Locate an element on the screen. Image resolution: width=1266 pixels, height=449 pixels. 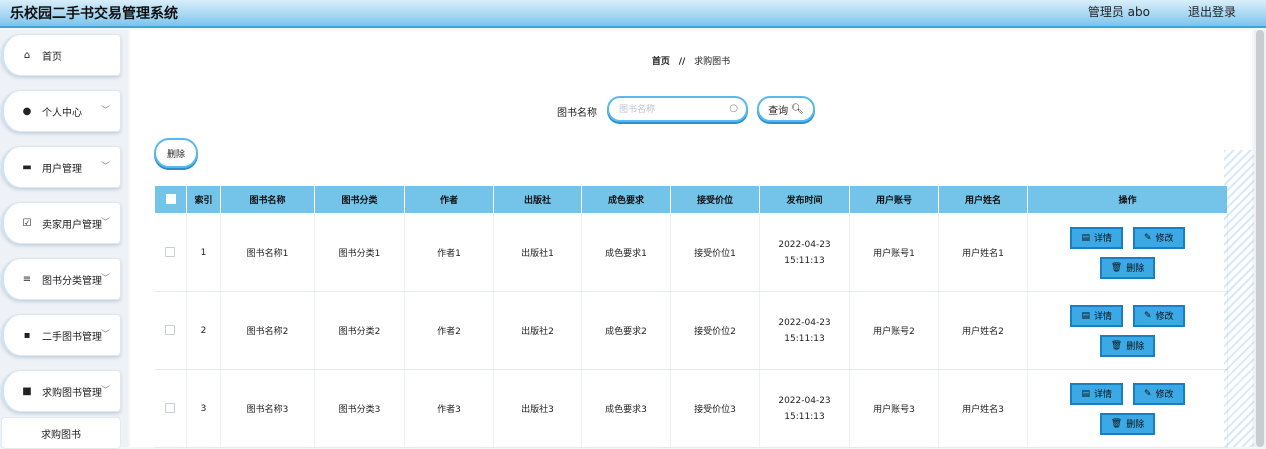
top-header: 乐校园二手书交易管理系统 管理员 abo 退出登录 is located at coordinates (633, 14).